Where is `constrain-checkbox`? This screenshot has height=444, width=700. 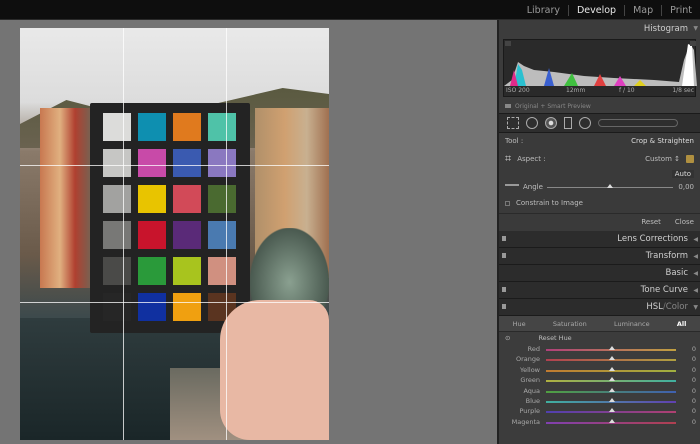 constrain-checkbox is located at coordinates (507, 203).